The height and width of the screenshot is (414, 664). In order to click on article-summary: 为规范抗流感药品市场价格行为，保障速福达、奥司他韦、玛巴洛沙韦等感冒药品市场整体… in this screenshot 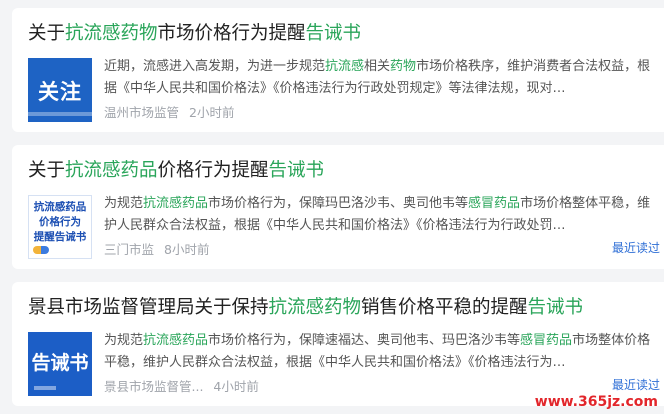, I will do `click(382, 352)`.